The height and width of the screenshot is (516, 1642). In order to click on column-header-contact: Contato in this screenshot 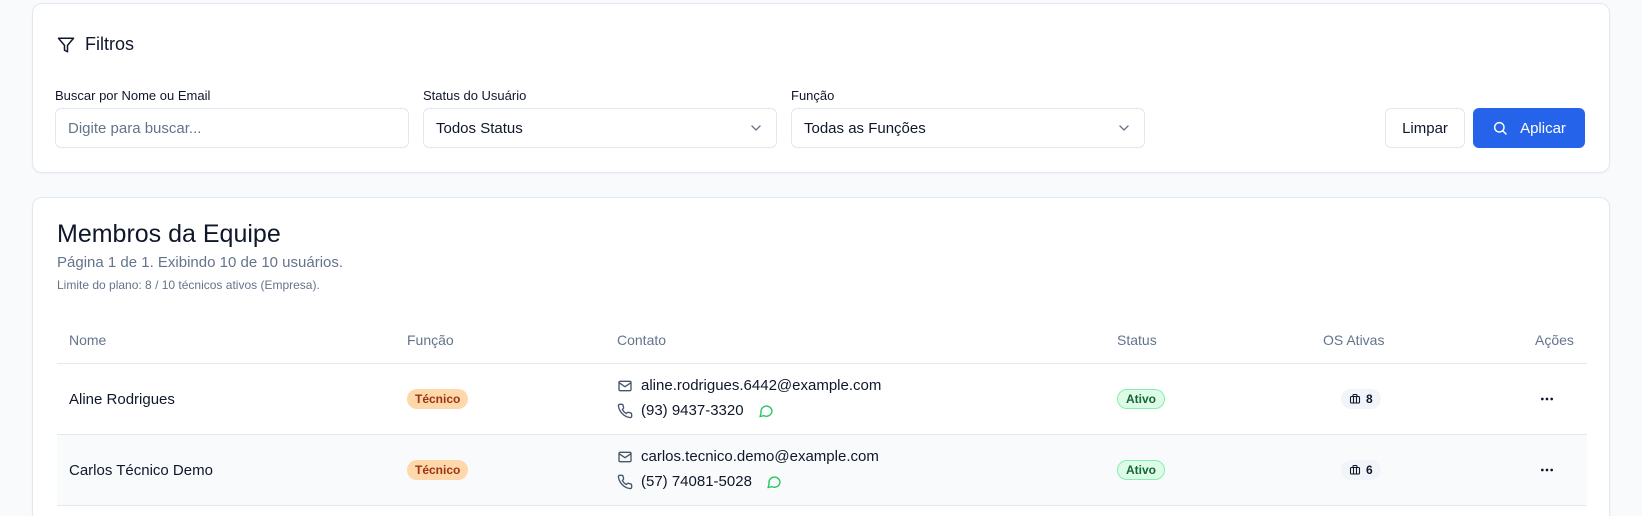, I will do `click(642, 340)`.